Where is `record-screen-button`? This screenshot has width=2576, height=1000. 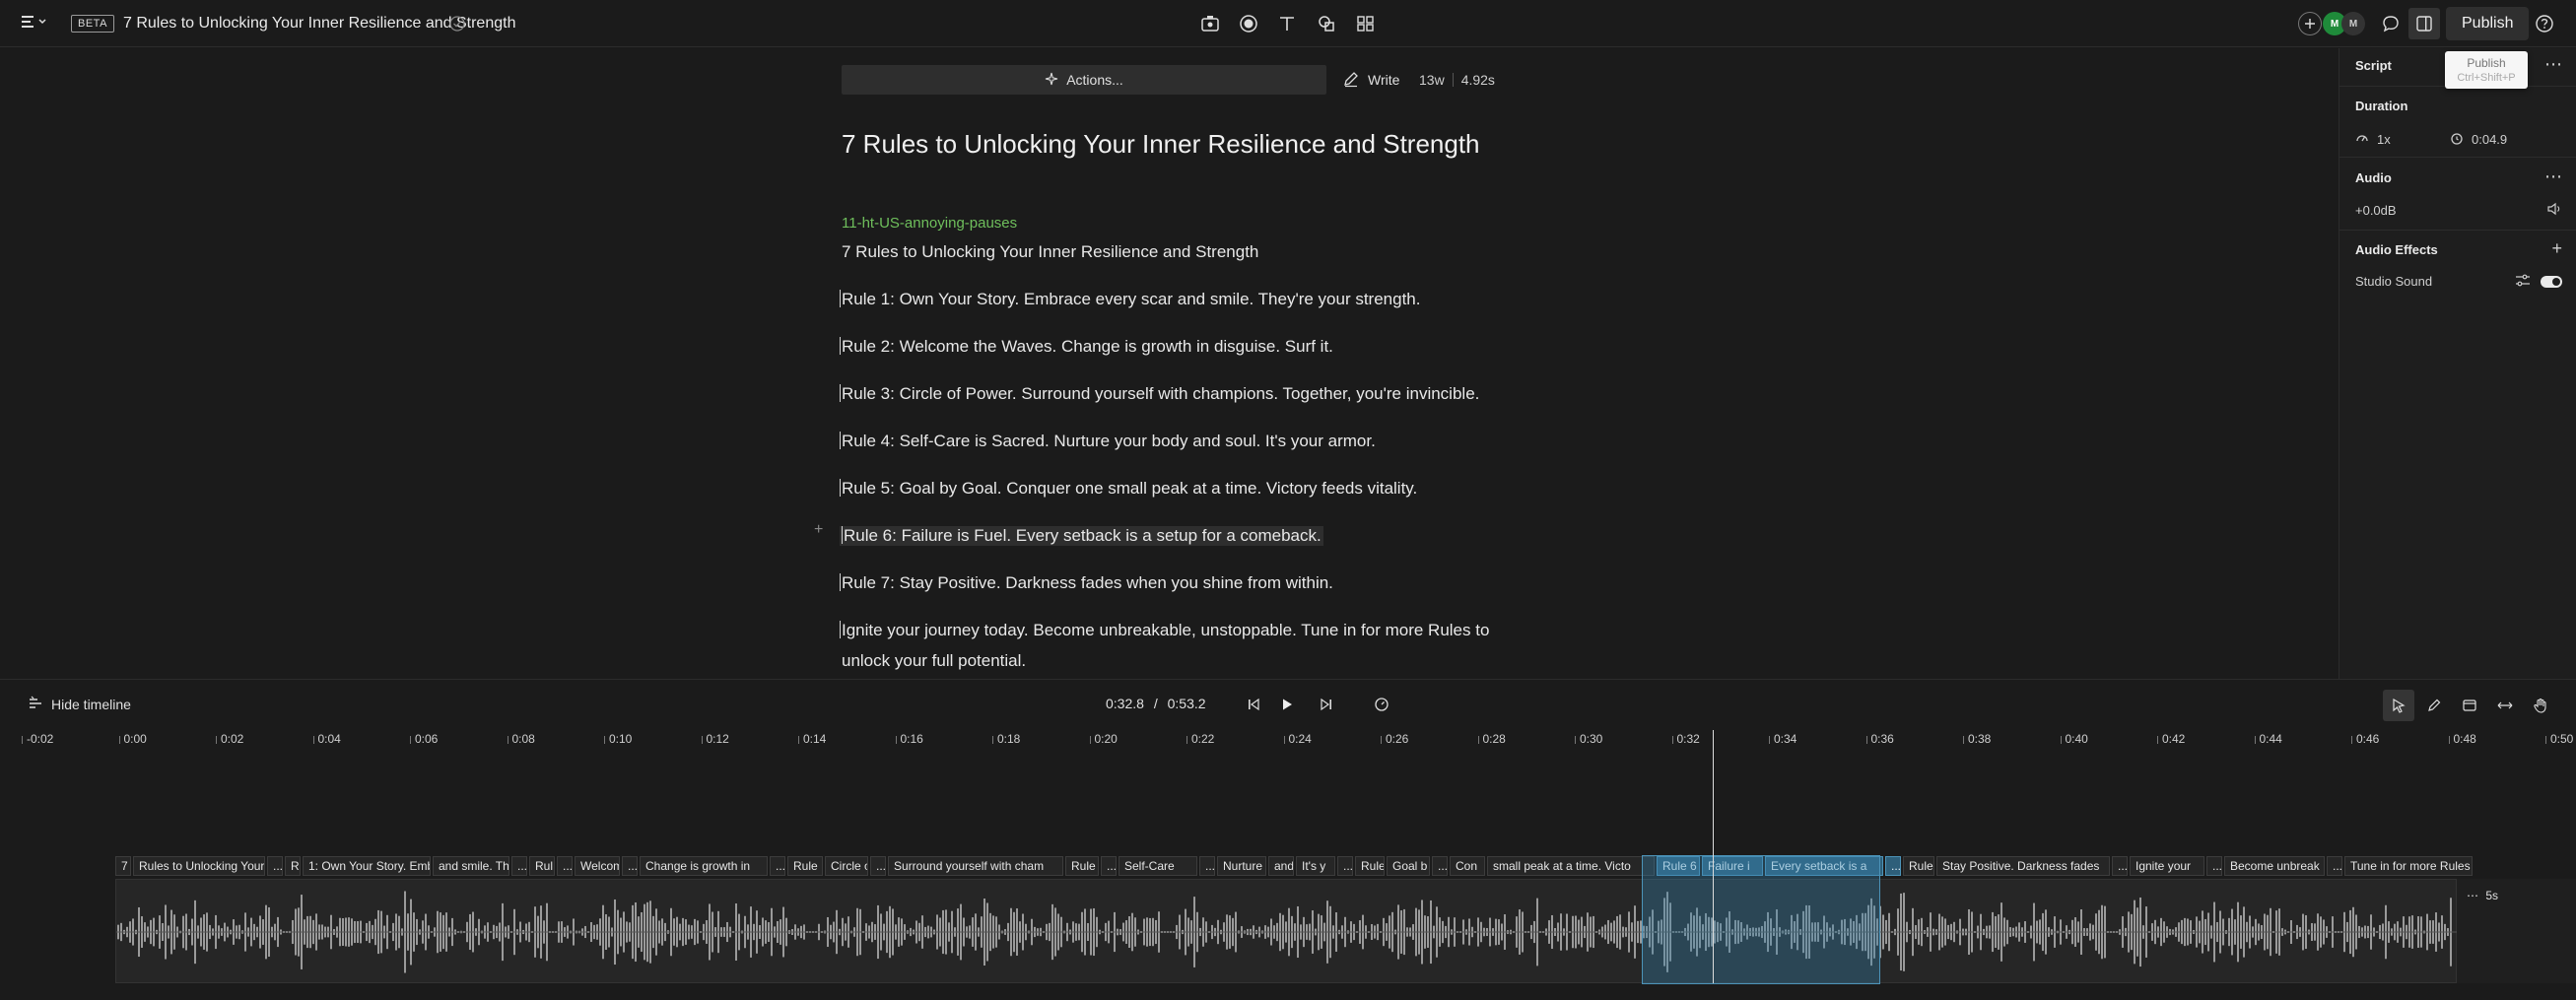
record-screen-button is located at coordinates (1210, 23).